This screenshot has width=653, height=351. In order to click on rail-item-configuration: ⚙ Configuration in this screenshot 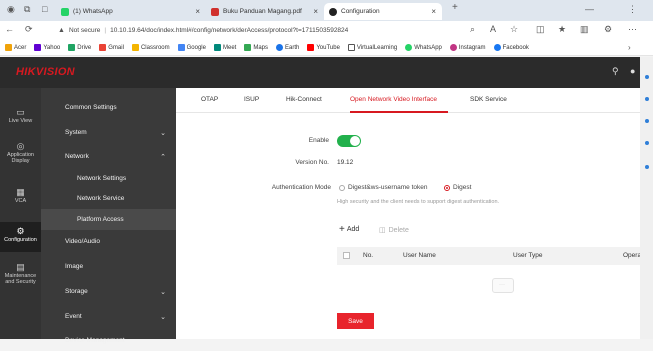, I will do `click(20, 237)`.